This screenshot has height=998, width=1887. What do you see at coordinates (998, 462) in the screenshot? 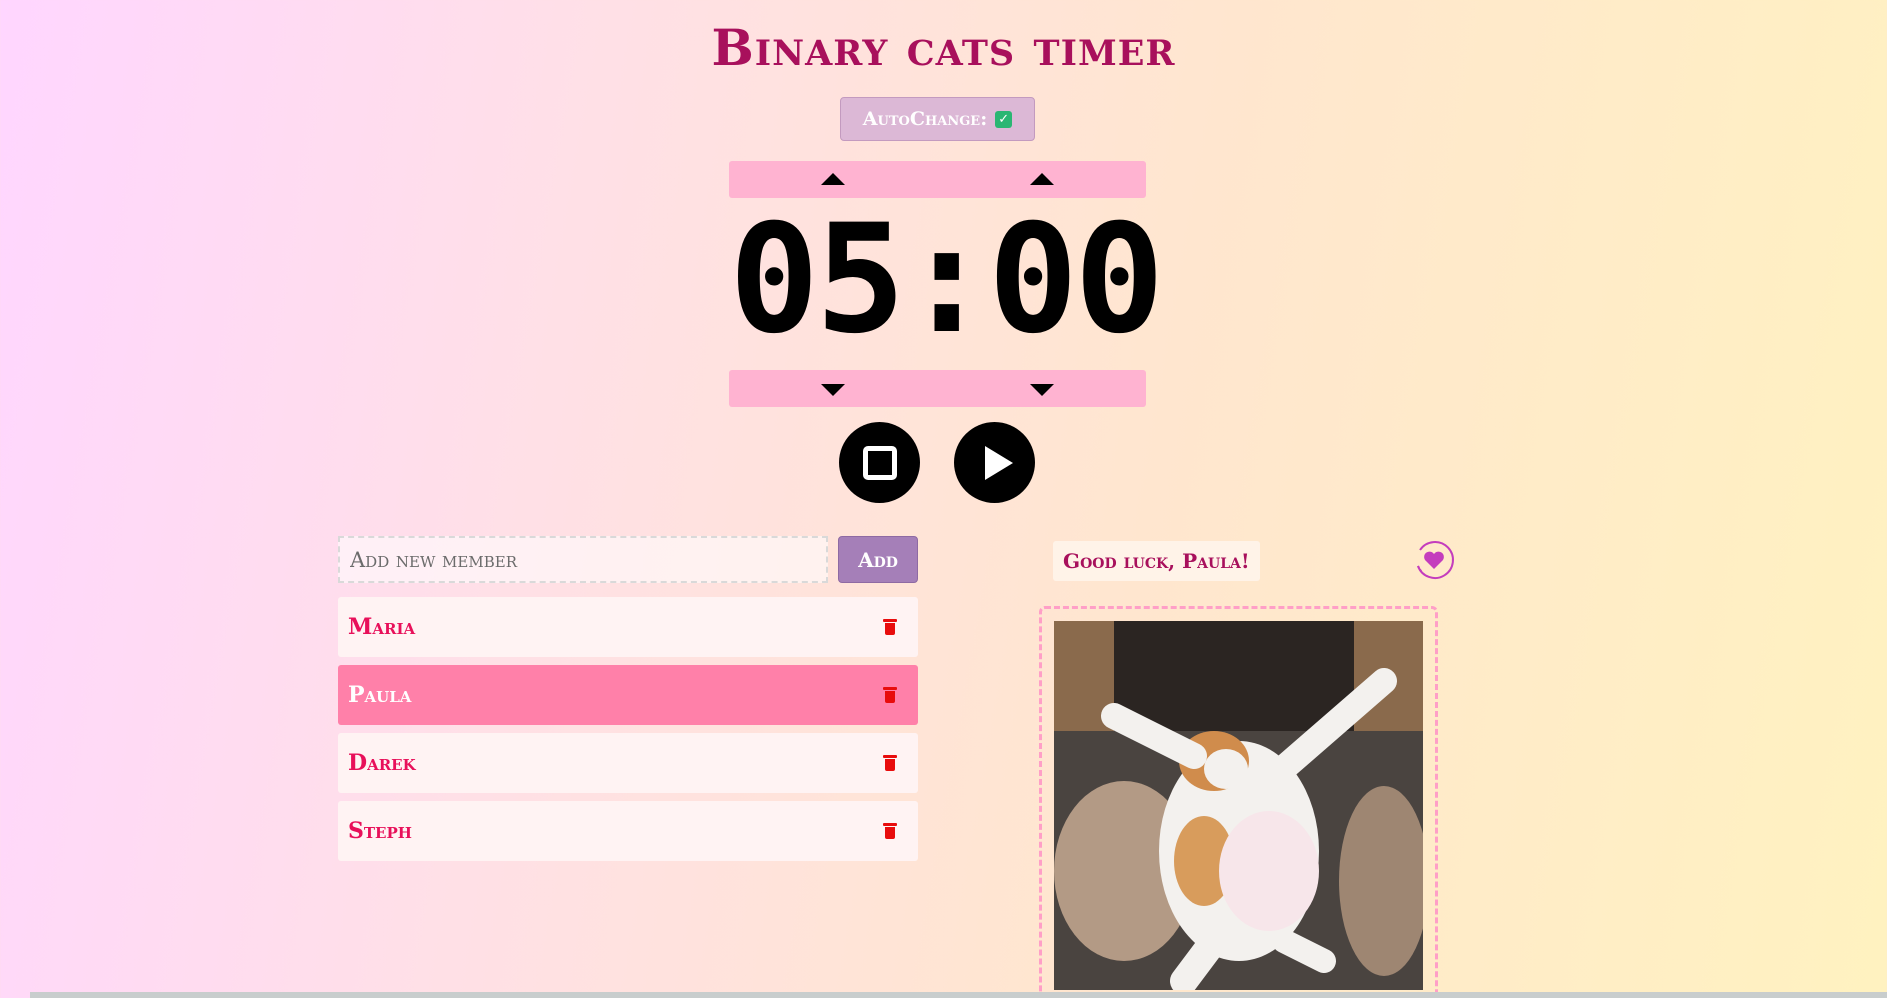
I see `play-icon` at bounding box center [998, 462].